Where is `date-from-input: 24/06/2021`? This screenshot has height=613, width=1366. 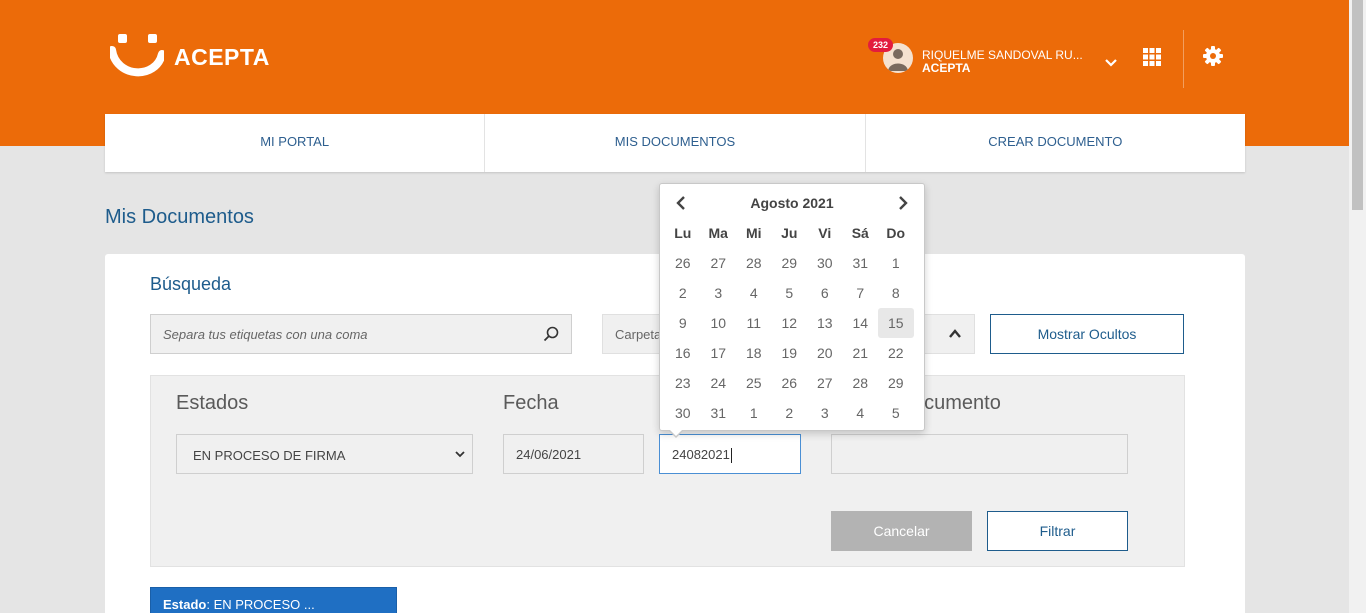 date-from-input: 24/06/2021 is located at coordinates (573, 454).